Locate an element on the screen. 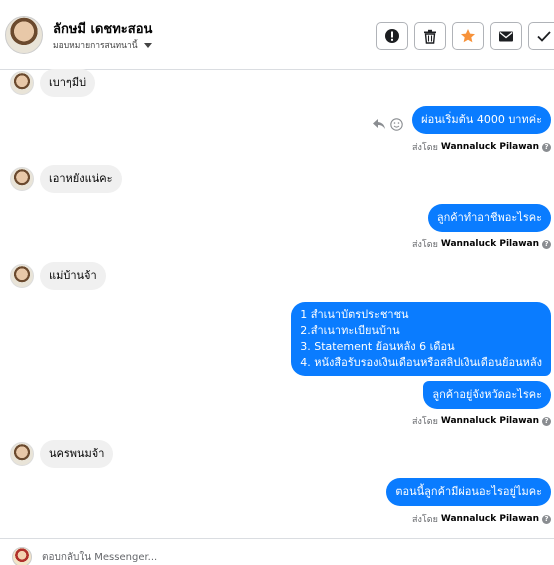 Image resolution: width=554 pixels, height=565 pixels. incoming-message: แม่บ้านจ้า is located at coordinates (73, 276).